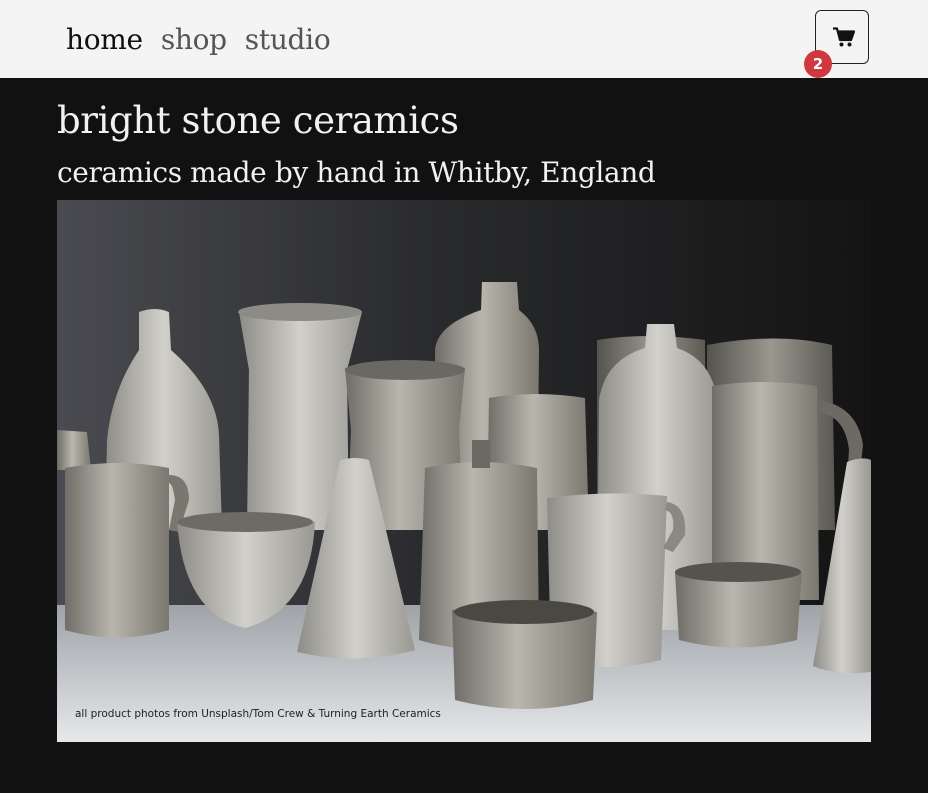 Image resolution: width=928 pixels, height=793 pixels. Describe the element at coordinates (194, 40) in the screenshot. I see `nav-link-shop: shop` at that location.